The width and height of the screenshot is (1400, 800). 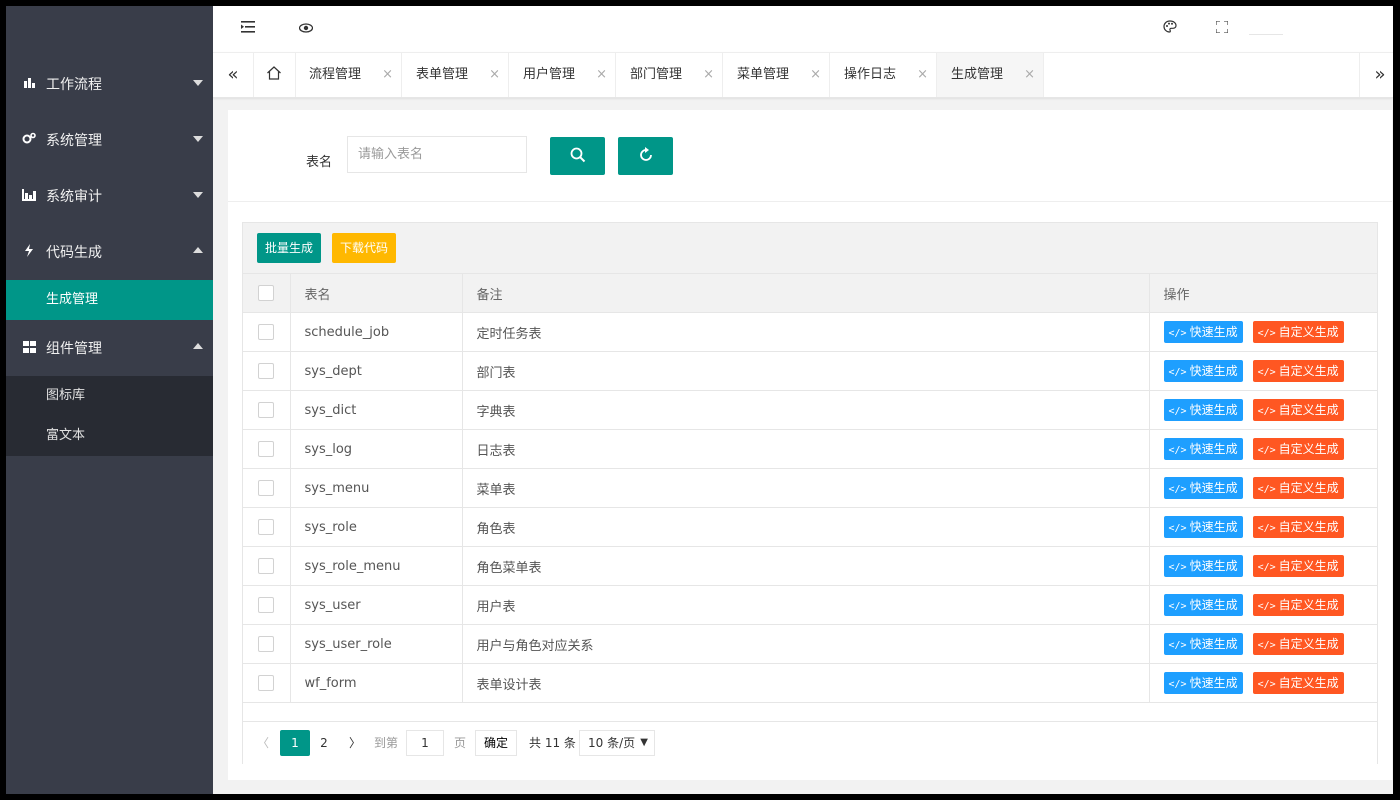 What do you see at coordinates (109, 348) in the screenshot?
I see `sidebar-item-components: 组件管理` at bounding box center [109, 348].